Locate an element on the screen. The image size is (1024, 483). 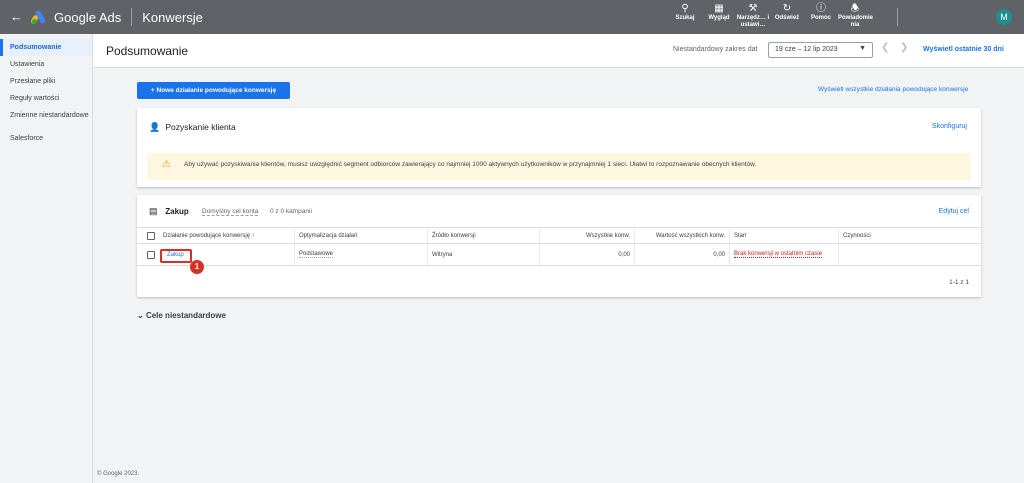
header-cell-activities: Czynności is located at coordinates (857, 235).